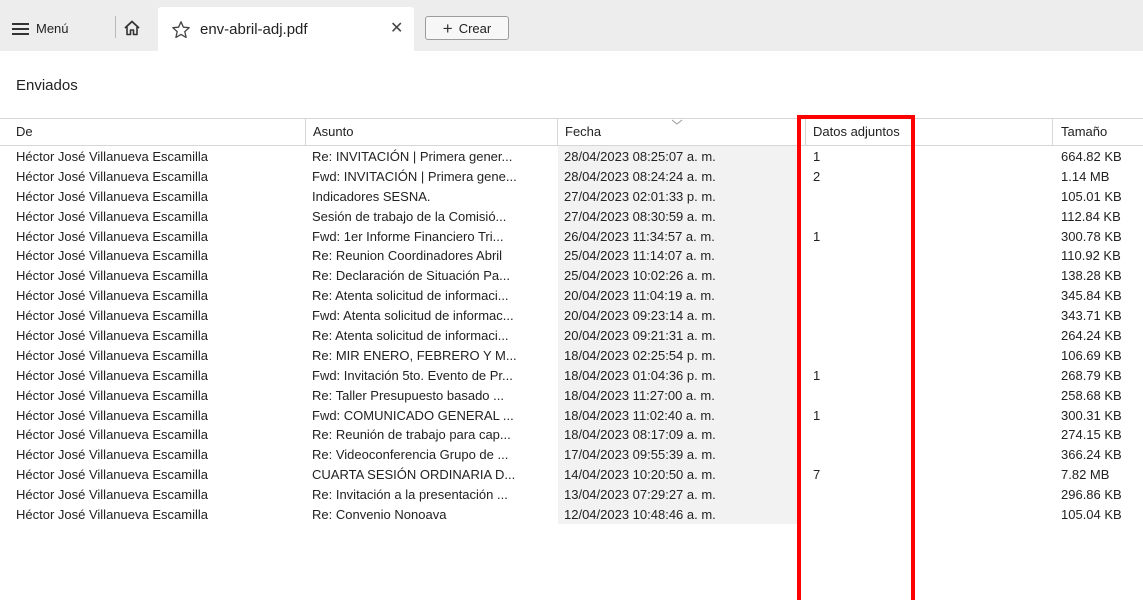 The image size is (1143, 600). I want to click on subject-cell: Re: Reunion Coordinadores Abril, so click(407, 256).